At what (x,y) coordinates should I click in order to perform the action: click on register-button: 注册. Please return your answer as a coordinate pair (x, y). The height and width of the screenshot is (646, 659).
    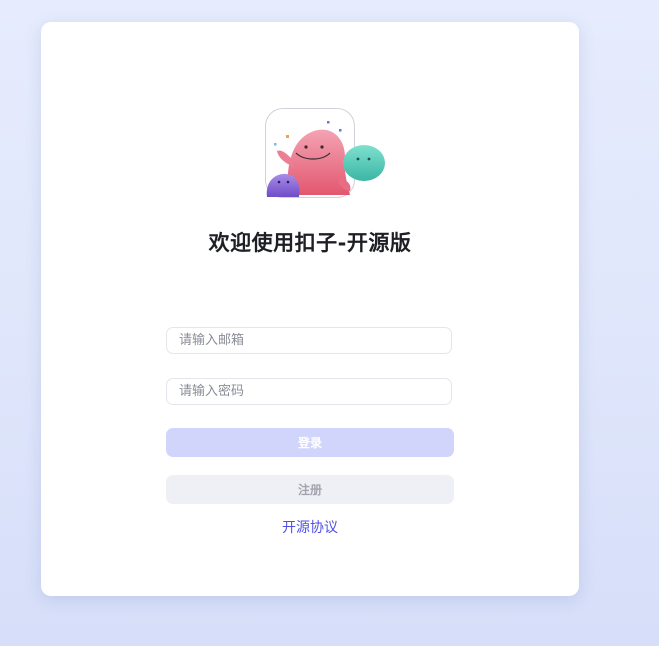
    Looking at the image, I should click on (310, 489).